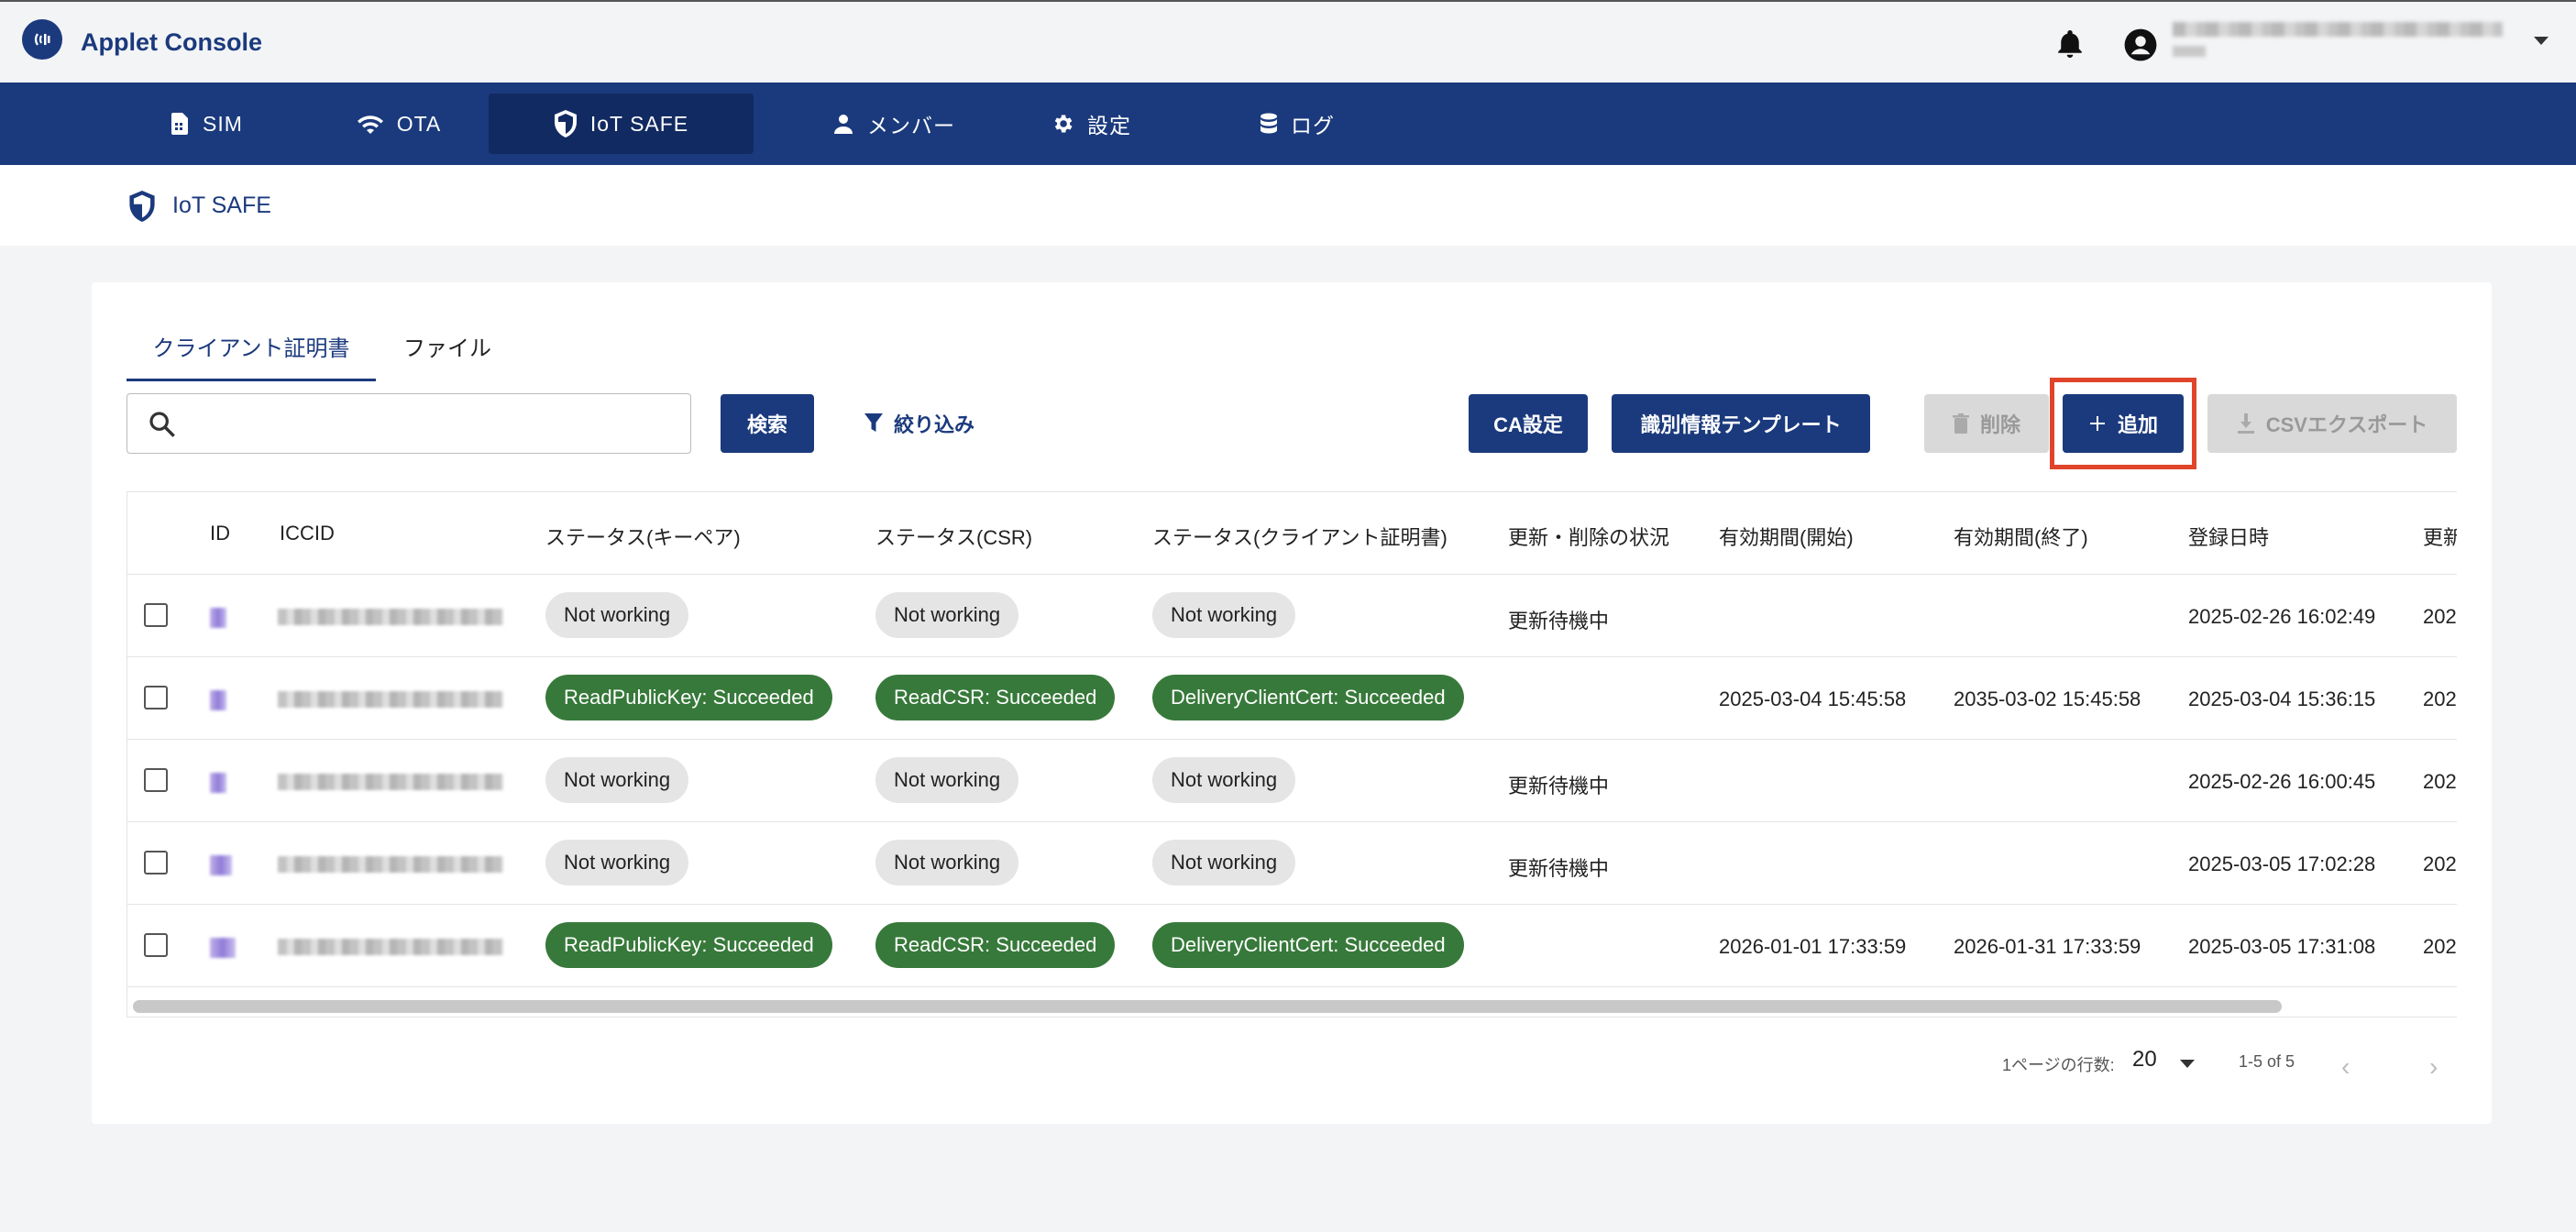  Describe the element at coordinates (2021, 536) in the screenshot. I see `column-header: 有効期間(終了)` at that location.